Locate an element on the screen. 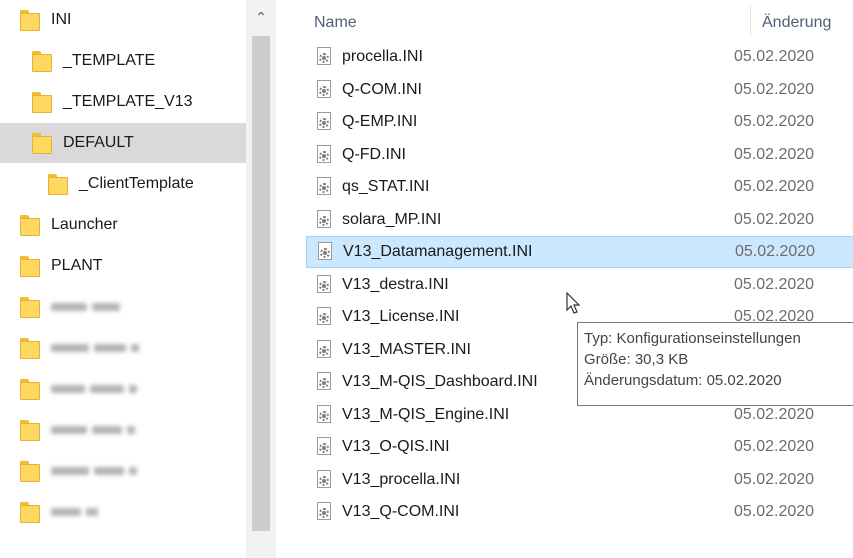  file-row: V13_procella.INI 05.02.2020 is located at coordinates (579, 480).